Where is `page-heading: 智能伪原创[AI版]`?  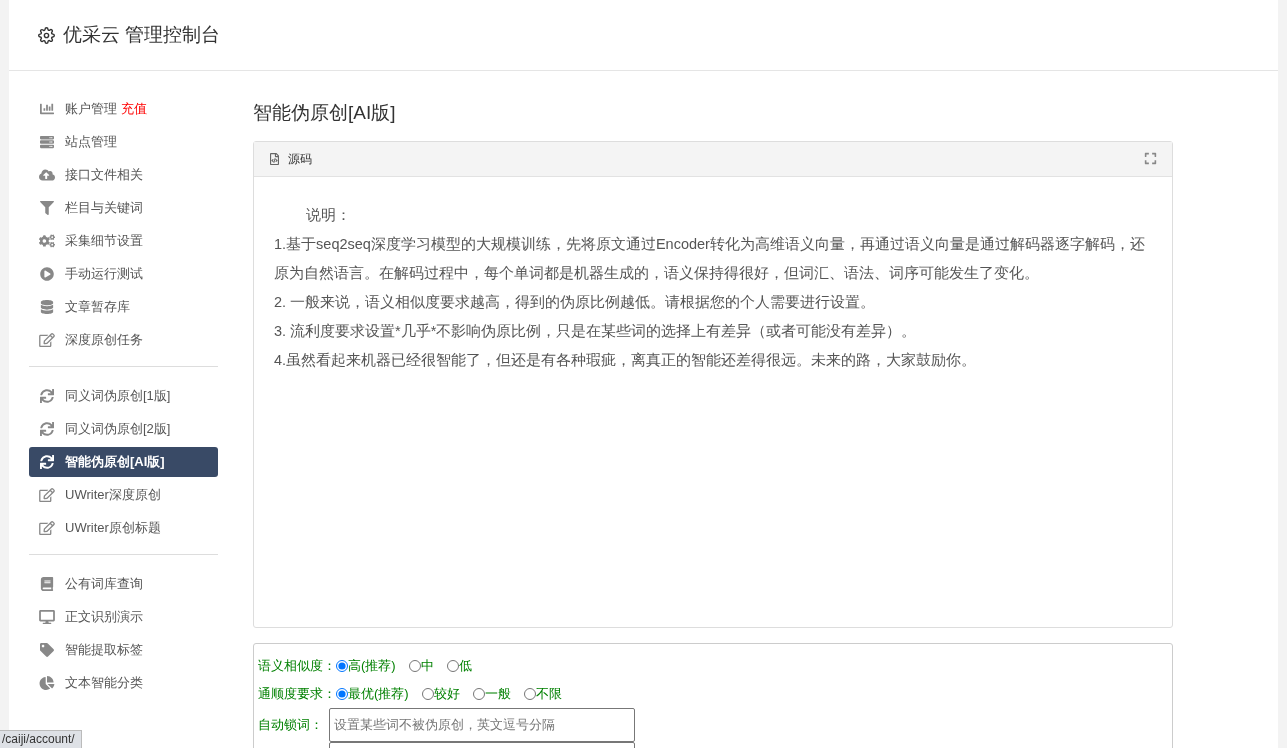
page-heading: 智能伪原创[AI版] is located at coordinates (325, 113).